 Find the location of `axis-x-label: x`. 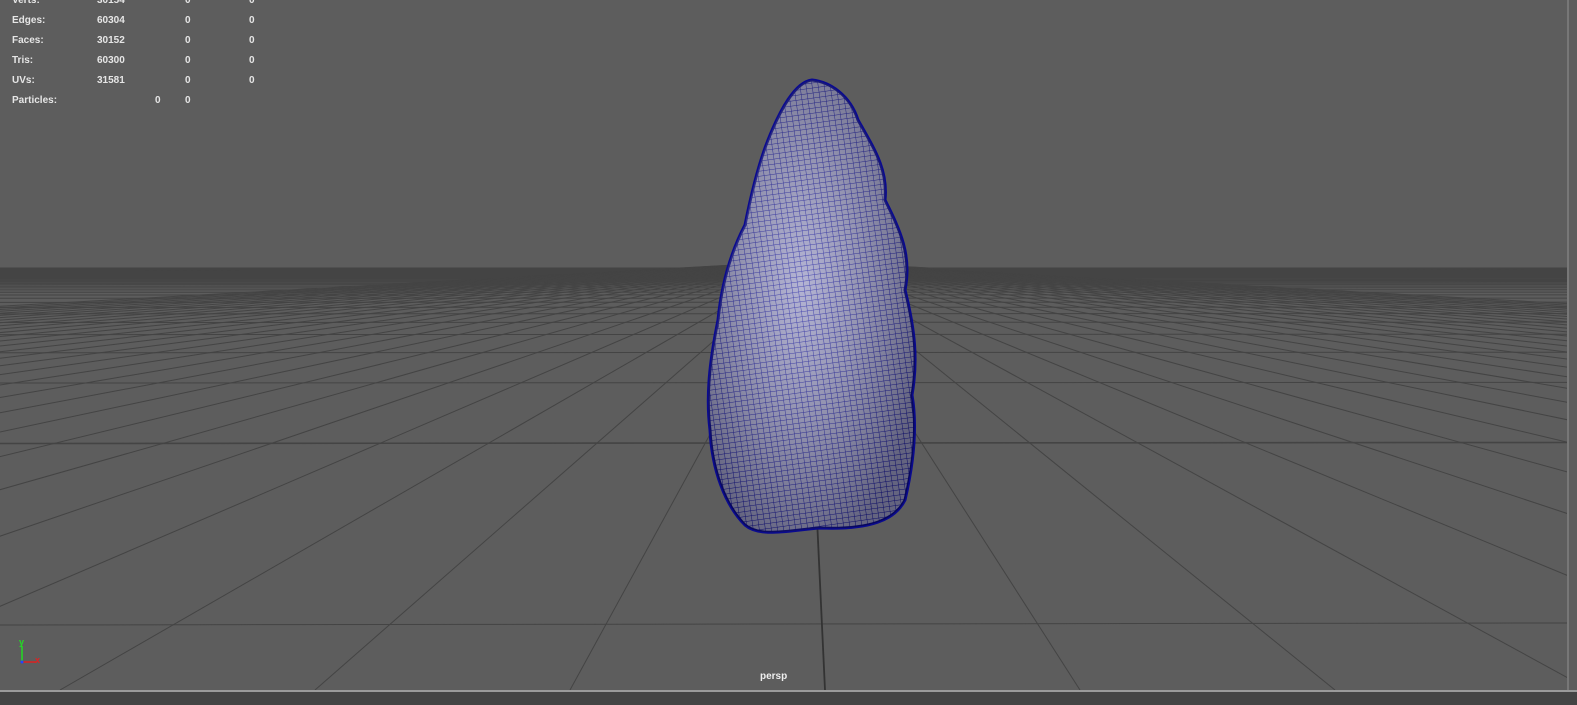

axis-x-label: x is located at coordinates (37, 660).